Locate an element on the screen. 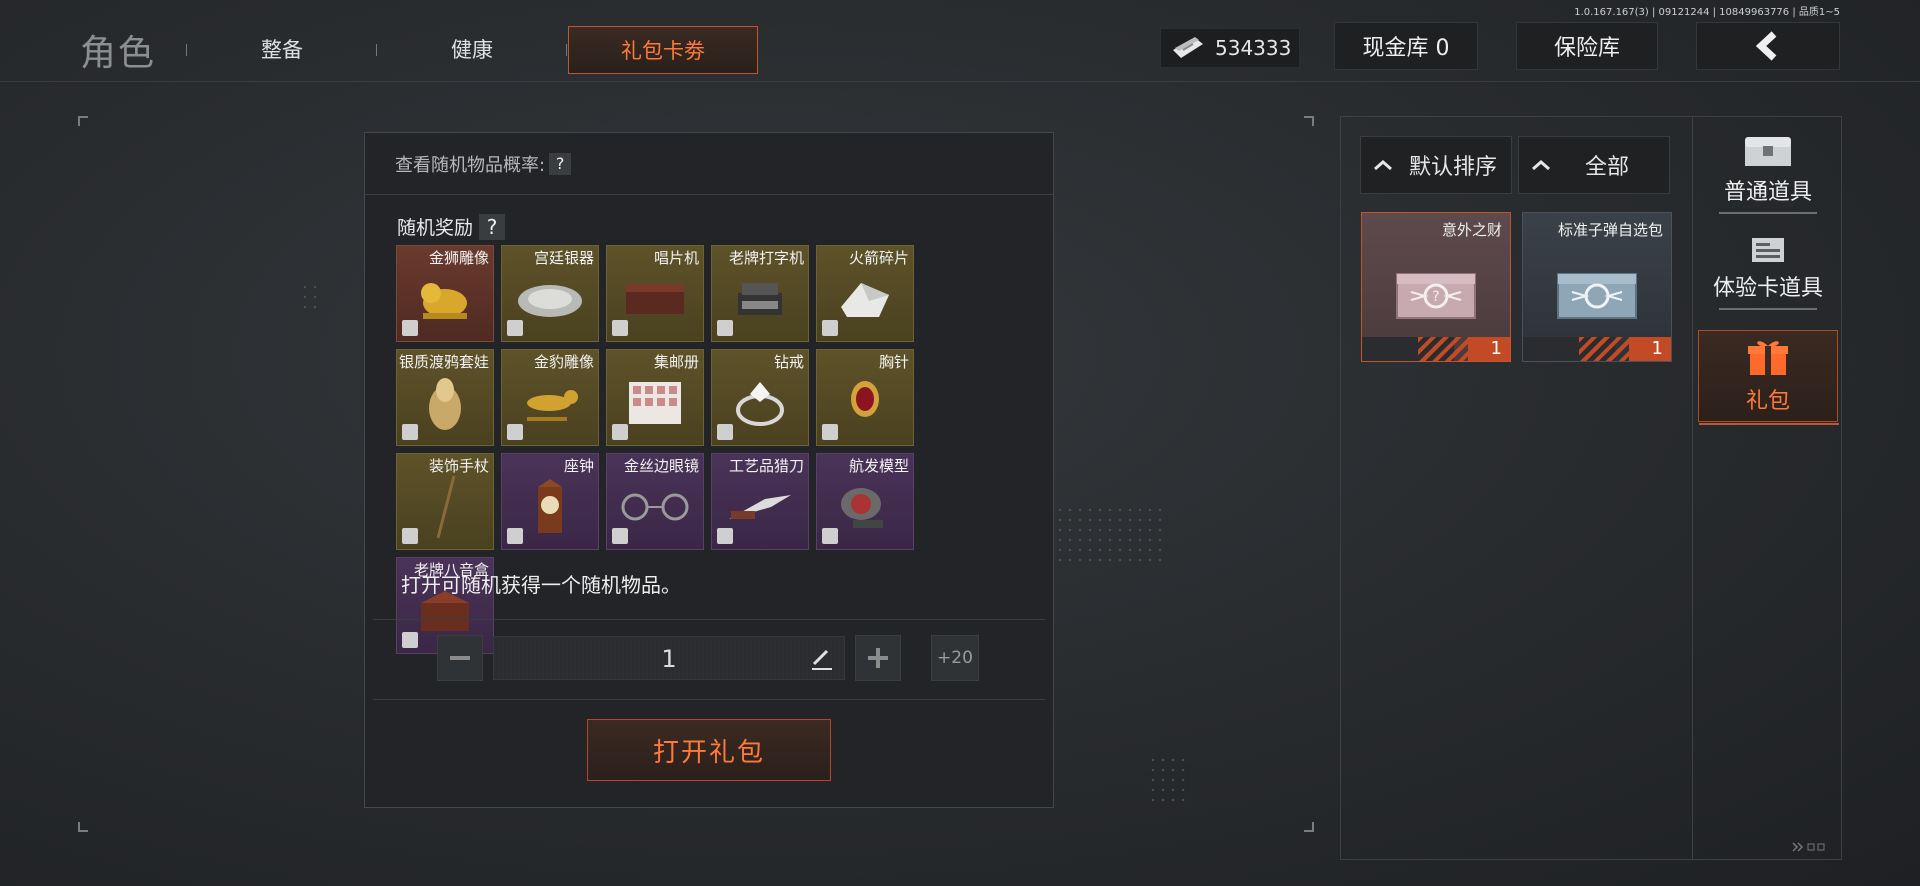 This screenshot has height=886, width=1920. reward-item: 银质渡鸦套娃 is located at coordinates (445, 397).